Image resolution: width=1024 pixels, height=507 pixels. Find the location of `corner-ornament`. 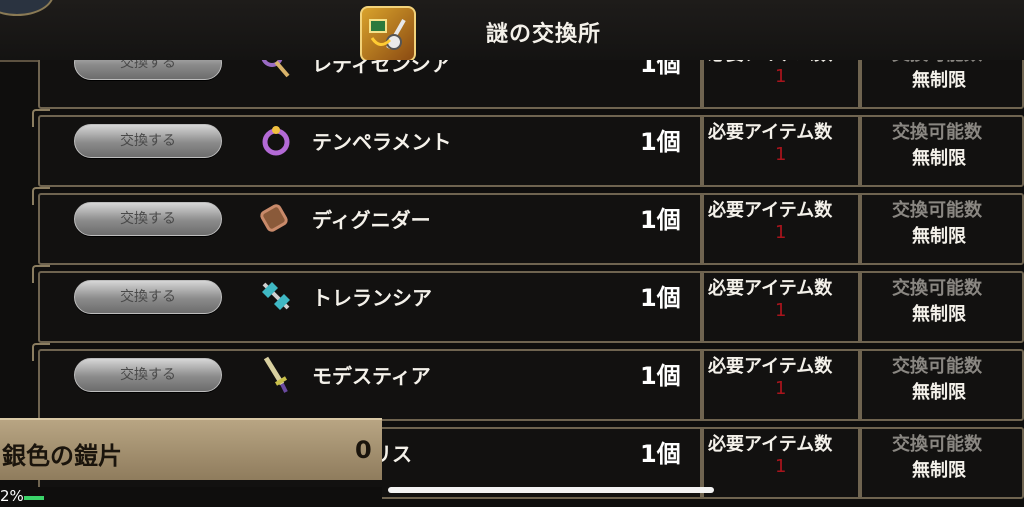

corner-ornament is located at coordinates (27, 8).